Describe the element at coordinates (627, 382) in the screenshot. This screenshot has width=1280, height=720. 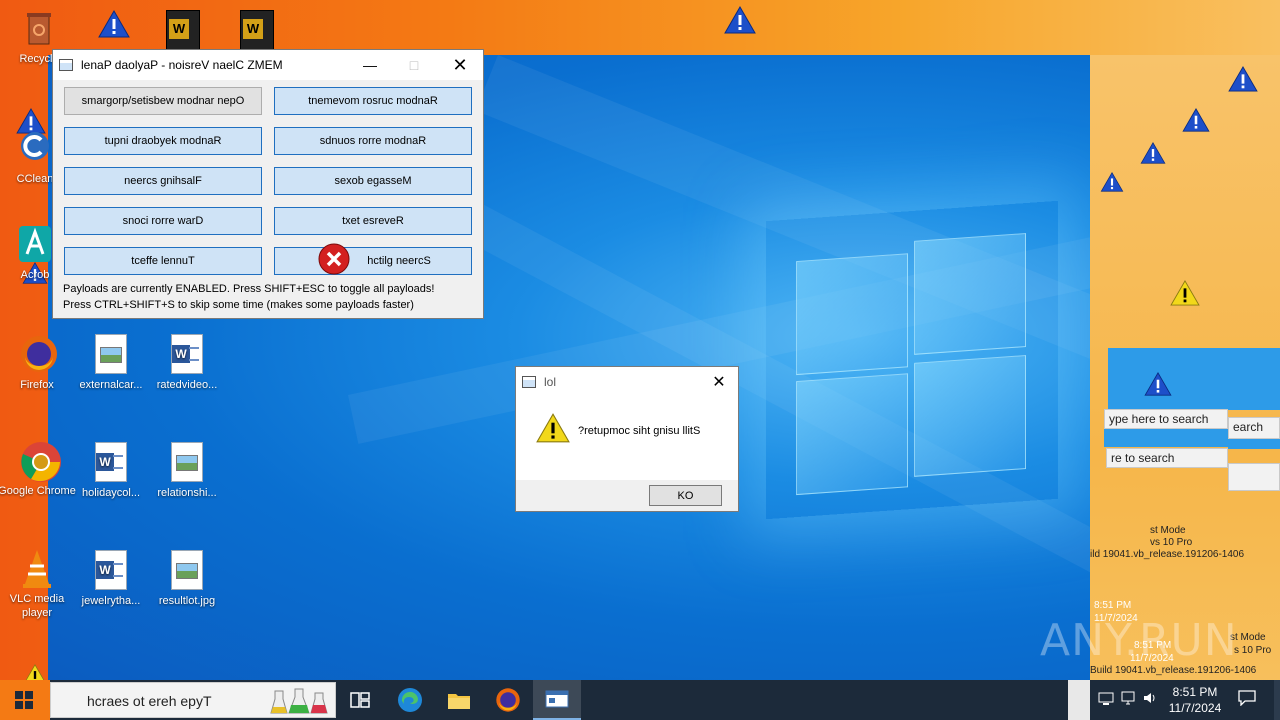
I see `dialog-titlebar: lol ✕` at that location.